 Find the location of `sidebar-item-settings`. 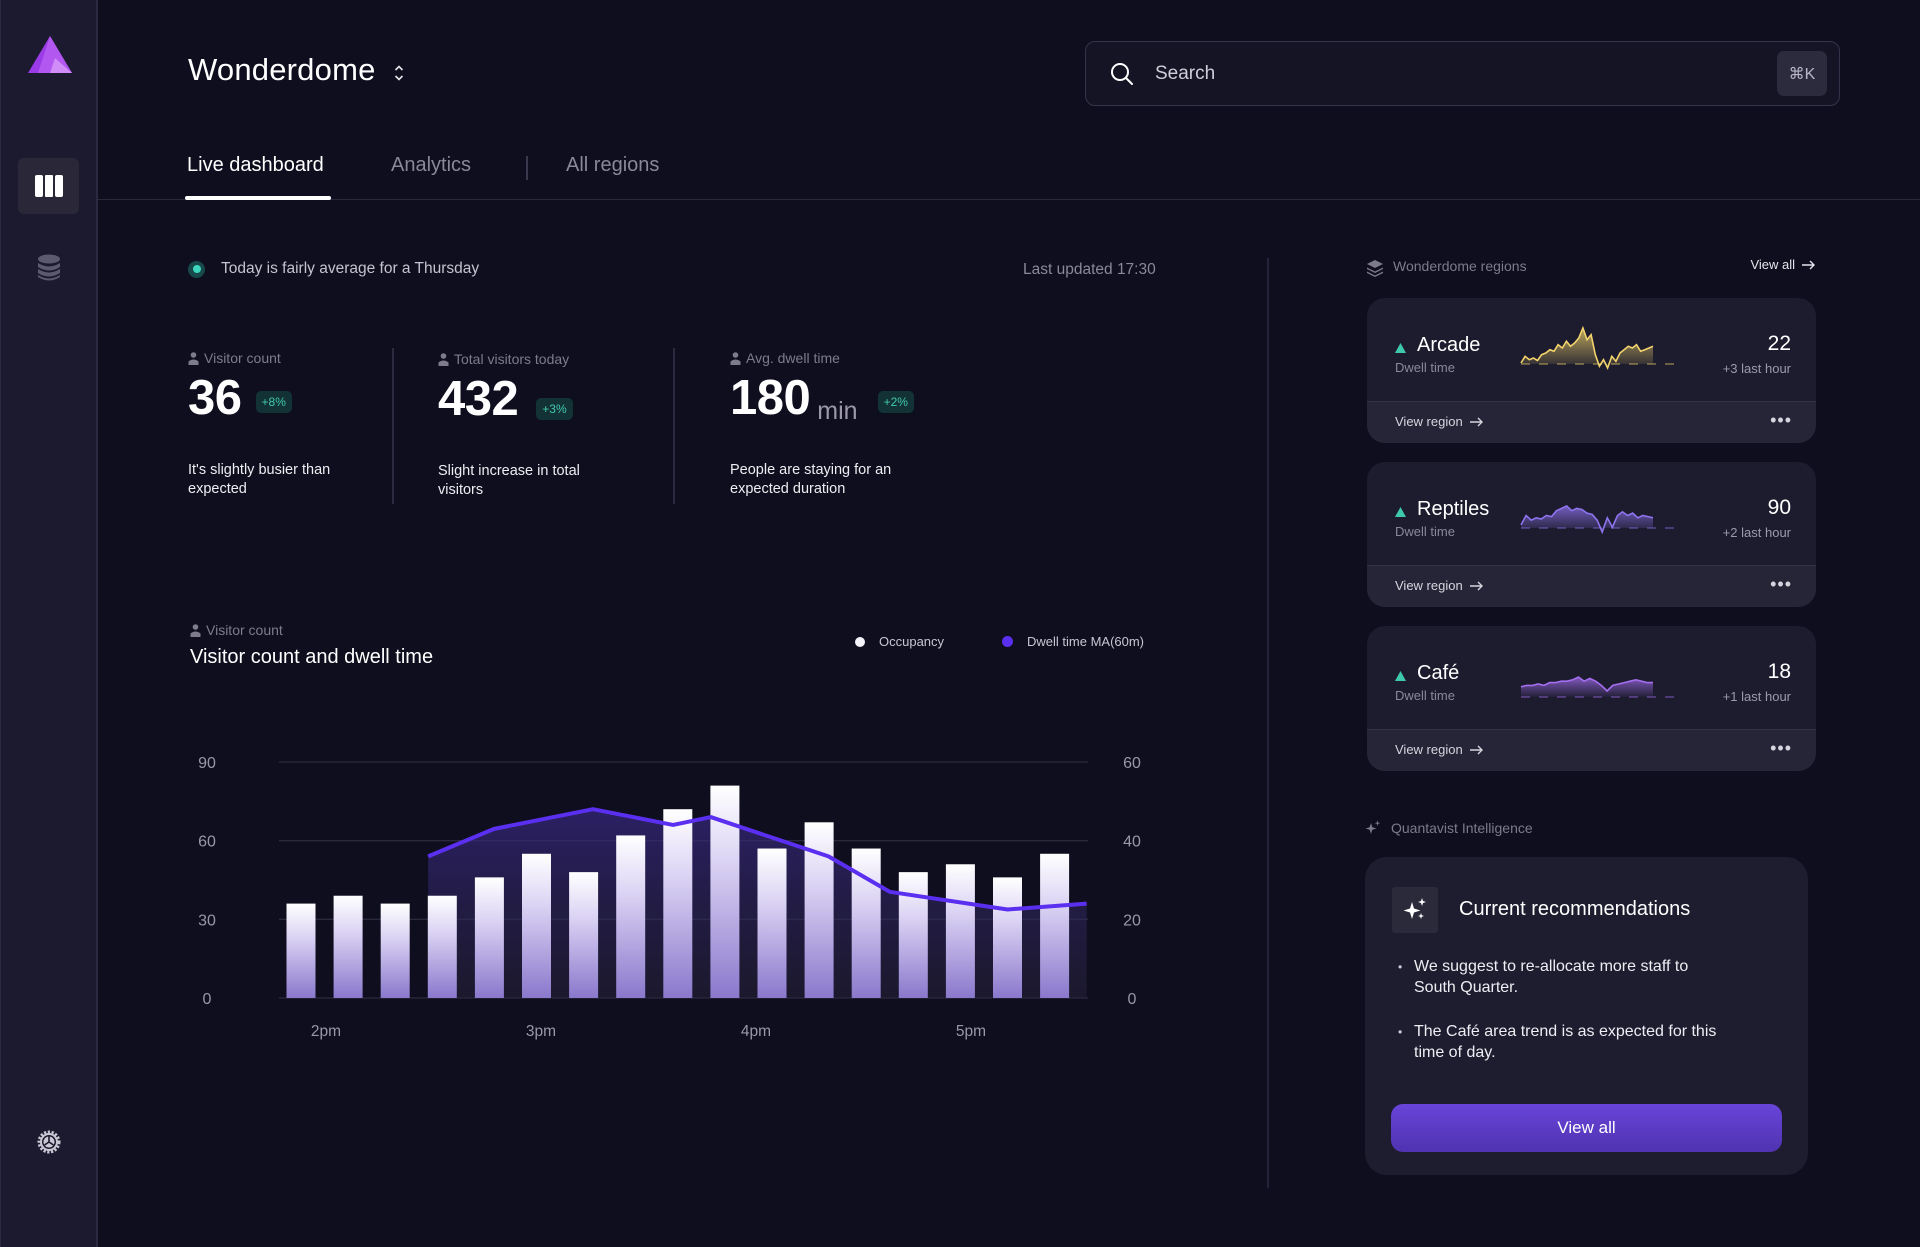

sidebar-item-settings is located at coordinates (48, 1142).